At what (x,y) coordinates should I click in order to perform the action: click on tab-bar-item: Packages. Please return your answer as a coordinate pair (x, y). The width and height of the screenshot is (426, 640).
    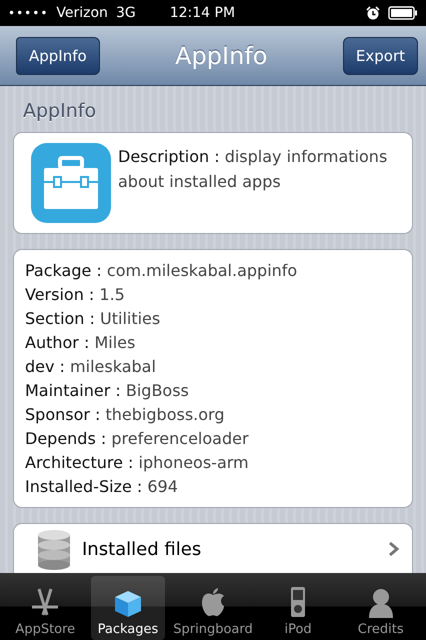
    Looking at the image, I should click on (128, 608).